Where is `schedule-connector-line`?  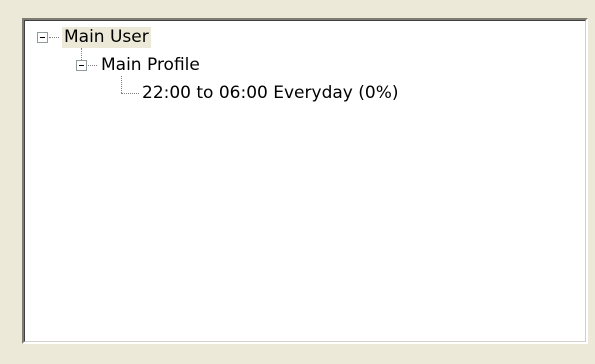 schedule-connector-line is located at coordinates (130, 93).